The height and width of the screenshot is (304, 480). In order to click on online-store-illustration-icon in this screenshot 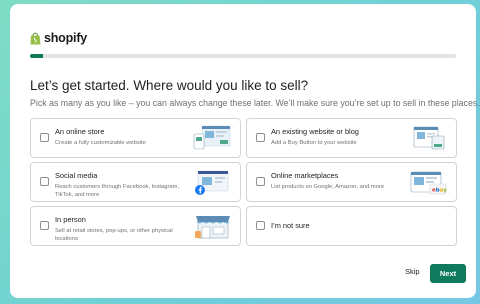, I will do `click(212, 137)`.